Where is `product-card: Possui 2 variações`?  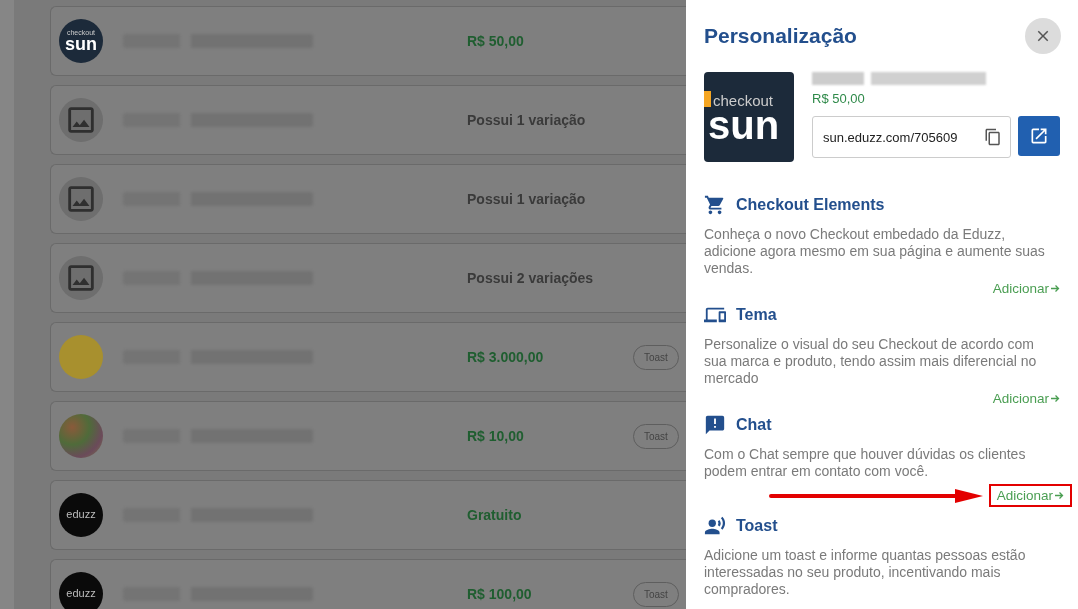
product-card: Possui 2 variações is located at coordinates (368, 278).